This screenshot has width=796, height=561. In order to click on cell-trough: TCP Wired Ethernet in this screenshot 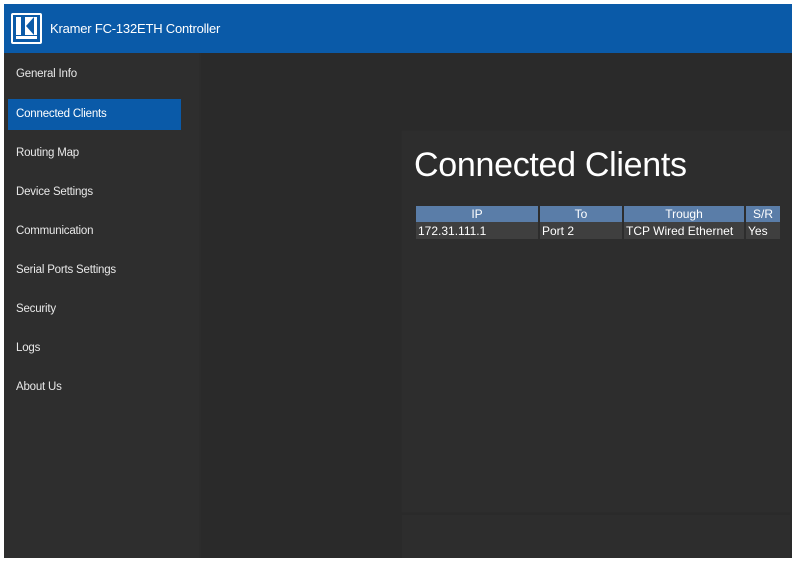, I will do `click(684, 230)`.